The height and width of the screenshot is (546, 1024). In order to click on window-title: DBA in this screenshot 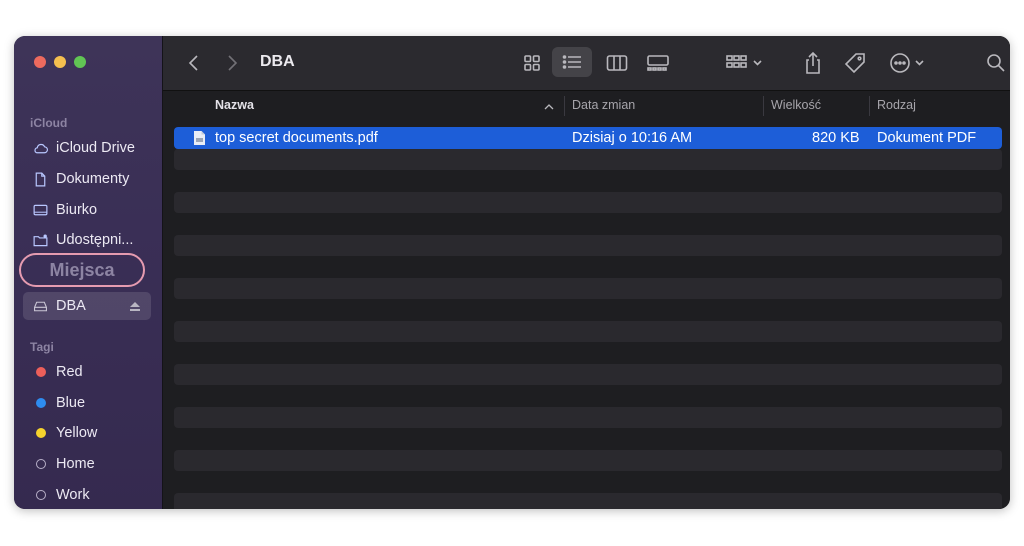, I will do `click(277, 61)`.